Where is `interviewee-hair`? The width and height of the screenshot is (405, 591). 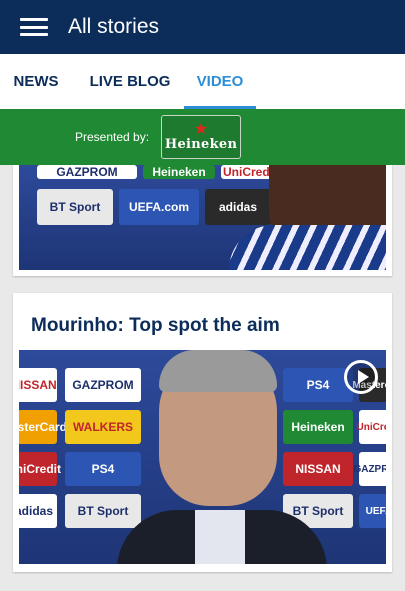 interviewee-hair is located at coordinates (218, 371).